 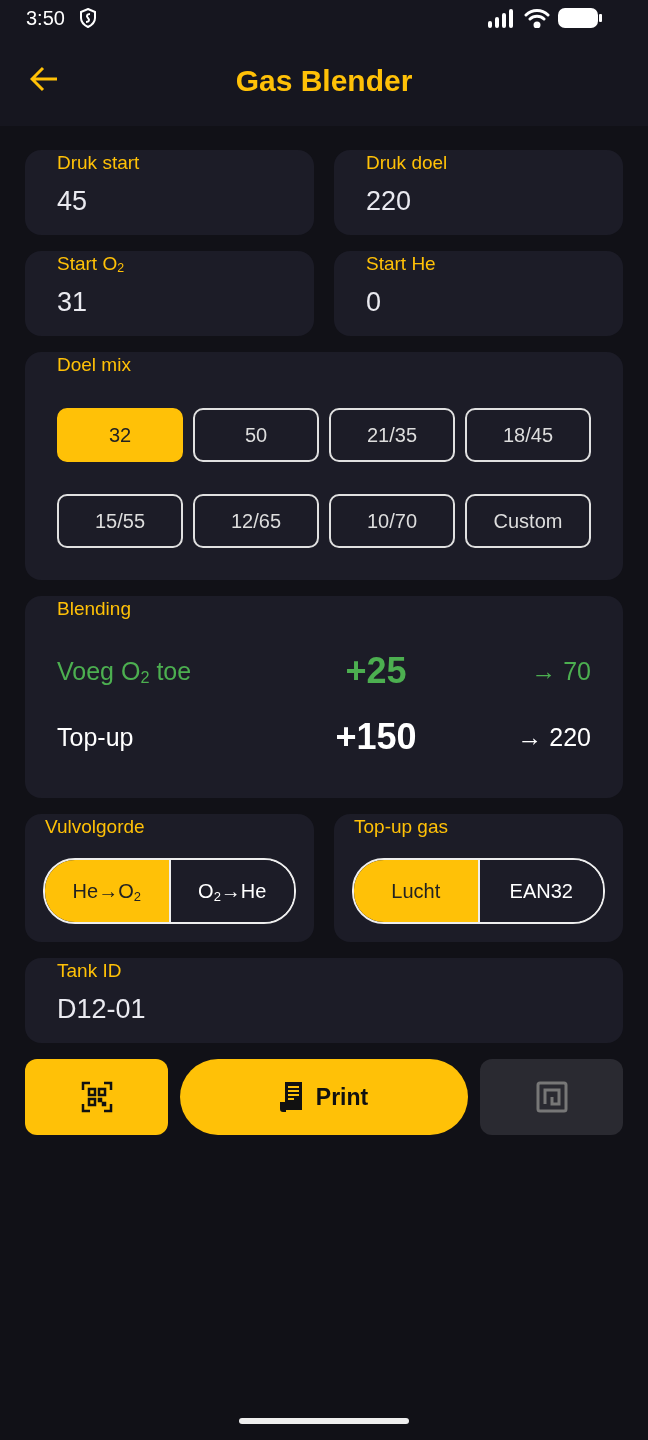 What do you see at coordinates (90, 971) in the screenshot?
I see `field-label: Tank ID` at bounding box center [90, 971].